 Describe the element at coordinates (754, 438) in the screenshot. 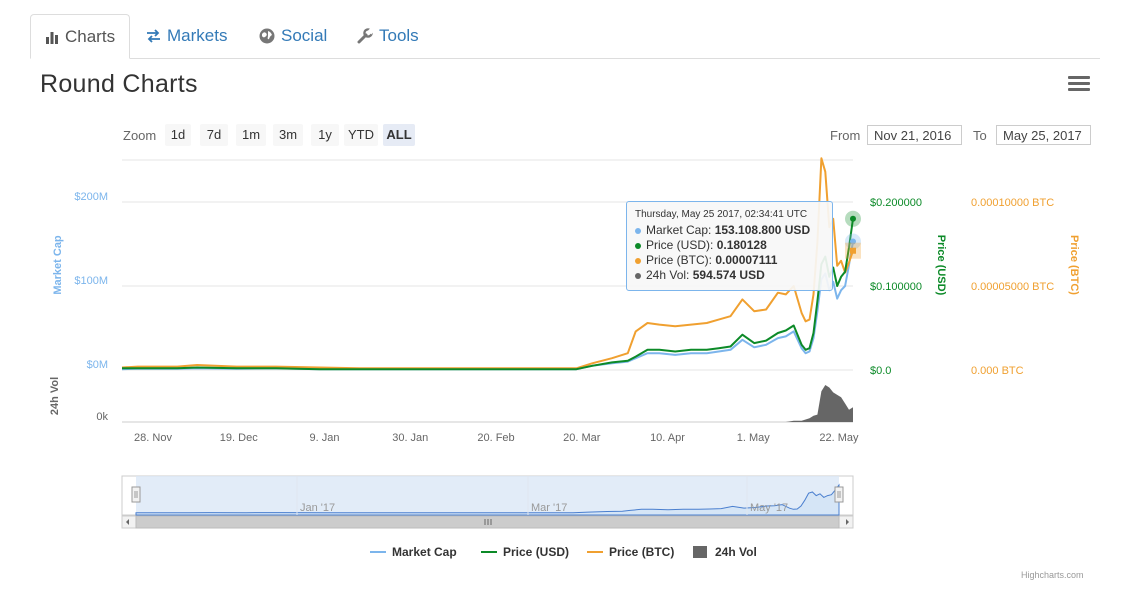

I see `x-tick-label: 1. May` at that location.